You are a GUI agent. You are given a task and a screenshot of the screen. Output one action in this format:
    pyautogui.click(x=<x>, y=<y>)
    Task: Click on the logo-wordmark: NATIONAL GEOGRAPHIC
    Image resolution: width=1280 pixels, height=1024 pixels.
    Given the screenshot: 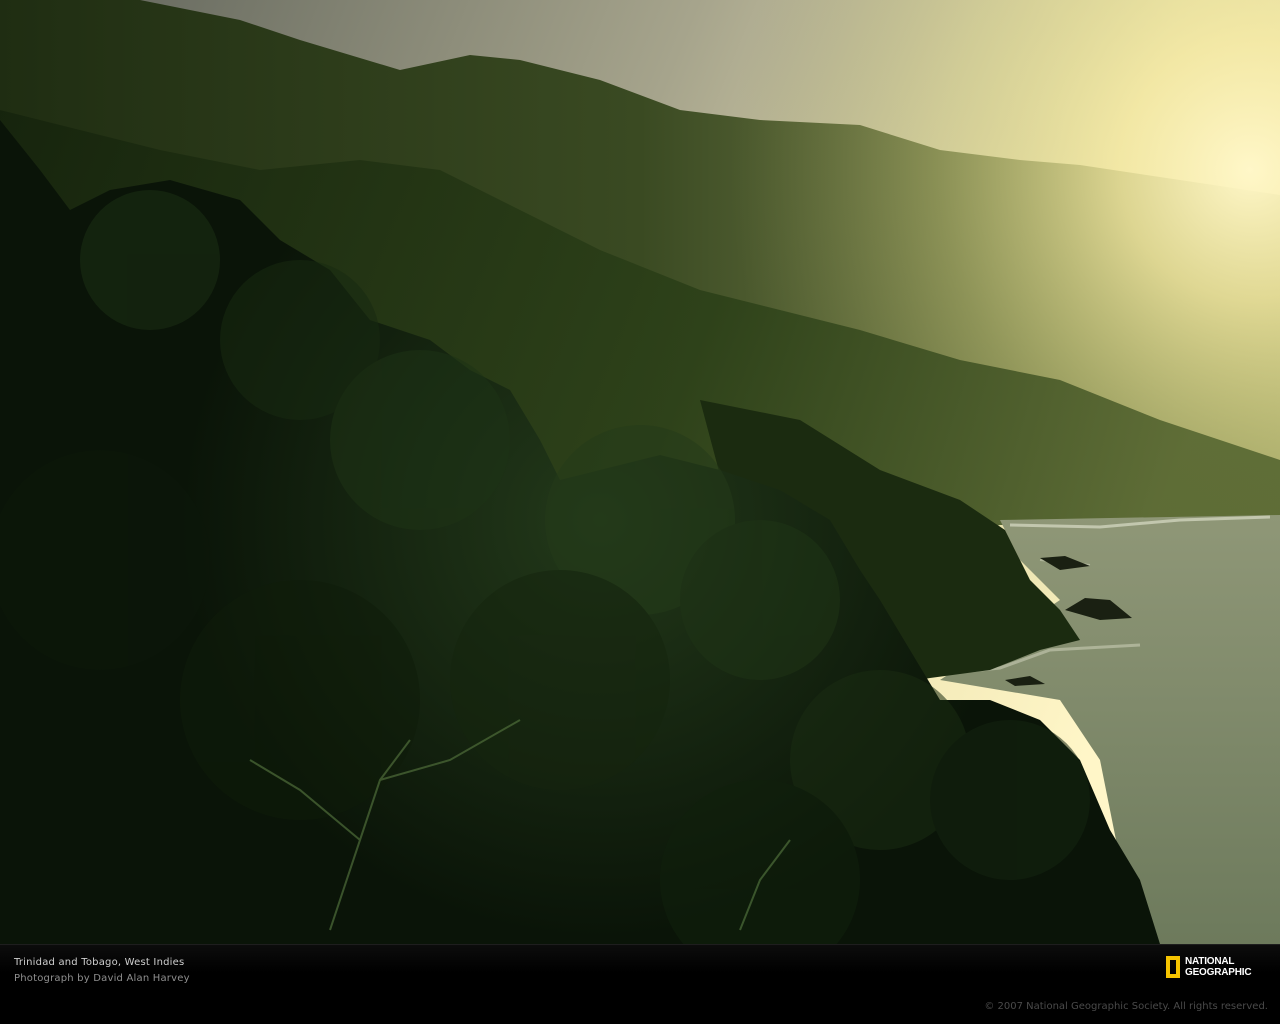 What is the action you would take?
    pyautogui.click(x=1218, y=967)
    